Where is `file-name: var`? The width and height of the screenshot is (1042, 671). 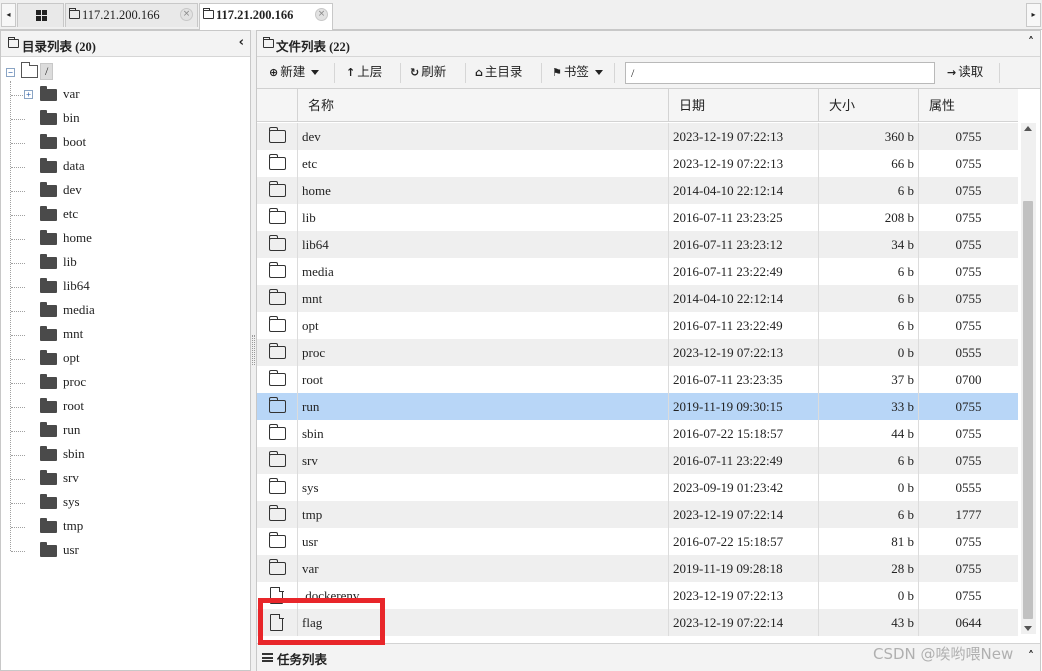
file-name: var is located at coordinates (482, 568).